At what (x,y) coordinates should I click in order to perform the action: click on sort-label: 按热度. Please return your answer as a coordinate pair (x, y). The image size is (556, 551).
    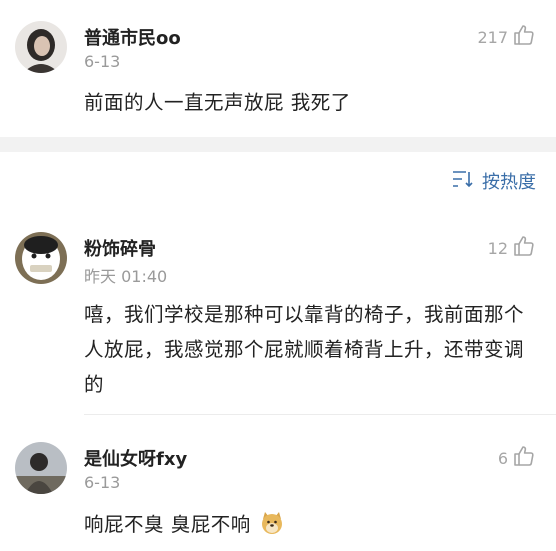
    Looking at the image, I should click on (509, 182).